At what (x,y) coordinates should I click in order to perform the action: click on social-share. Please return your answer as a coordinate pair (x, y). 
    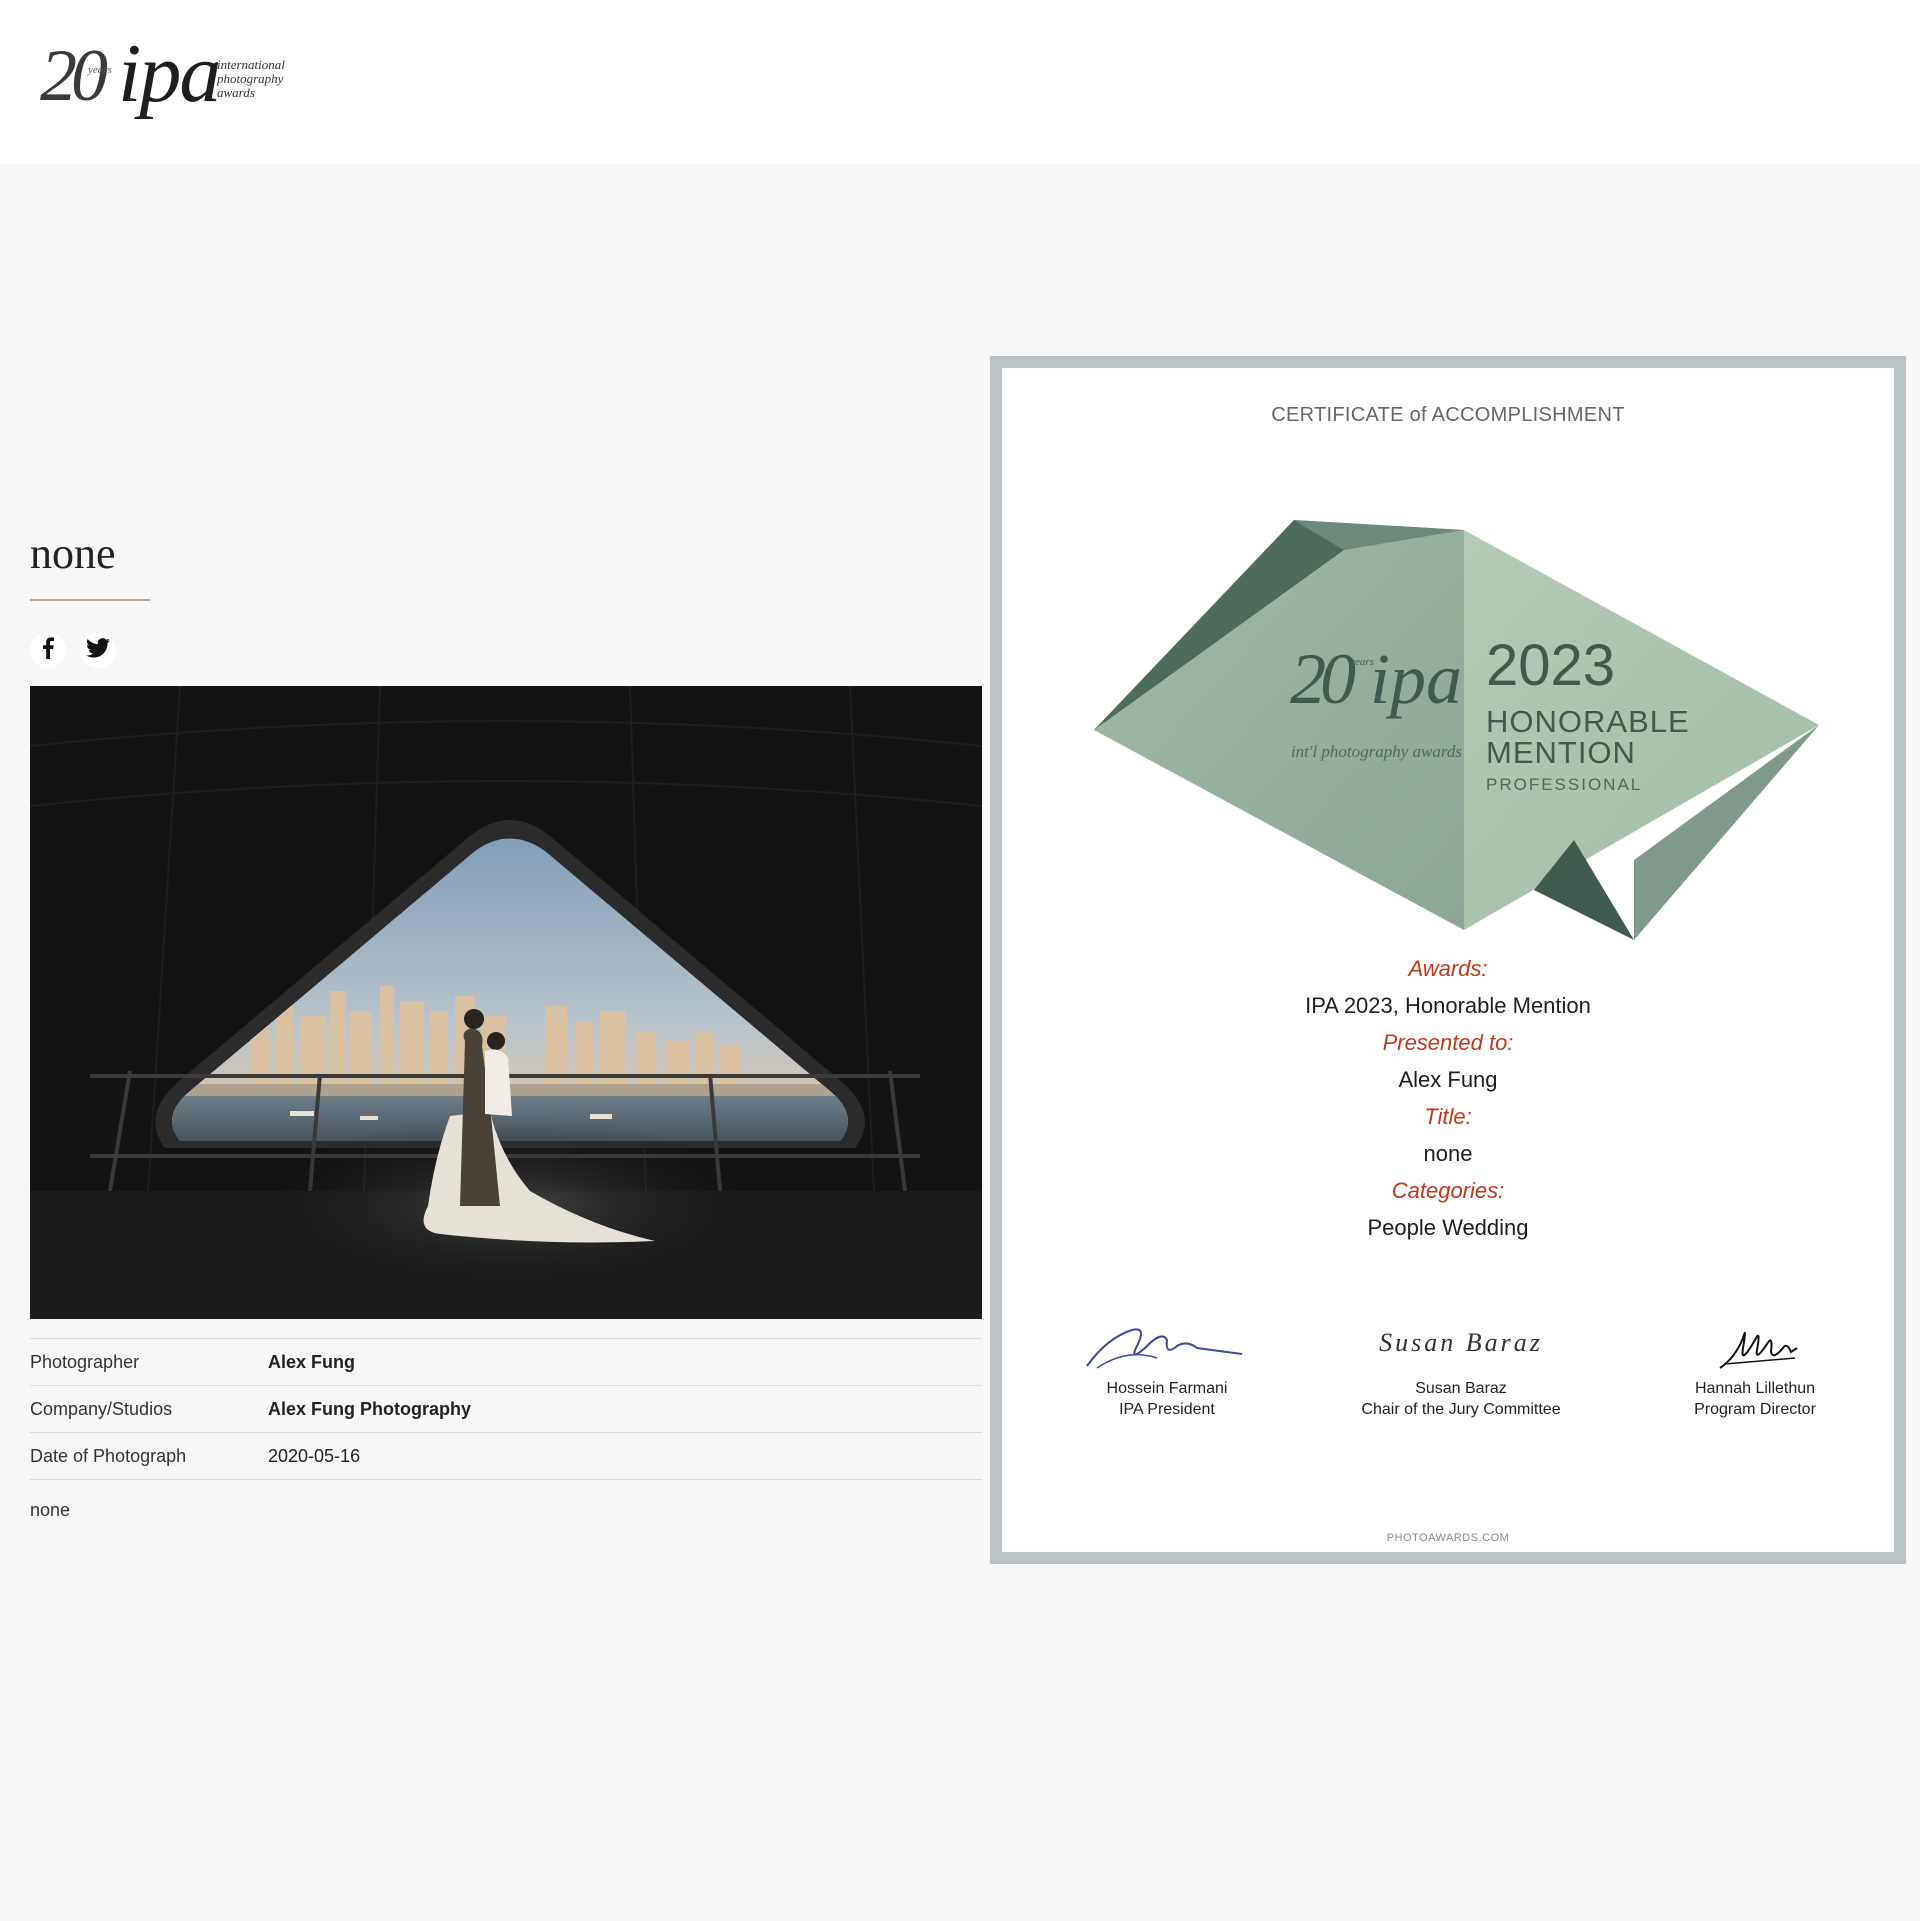
    Looking at the image, I should click on (73, 650).